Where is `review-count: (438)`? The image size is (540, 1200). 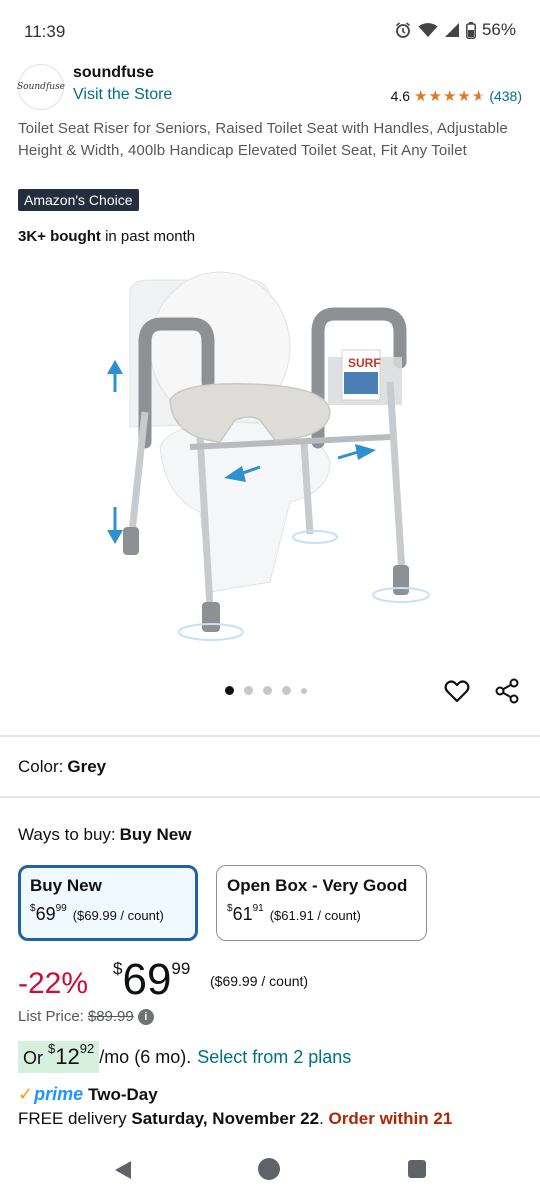
review-count: (438) is located at coordinates (505, 96).